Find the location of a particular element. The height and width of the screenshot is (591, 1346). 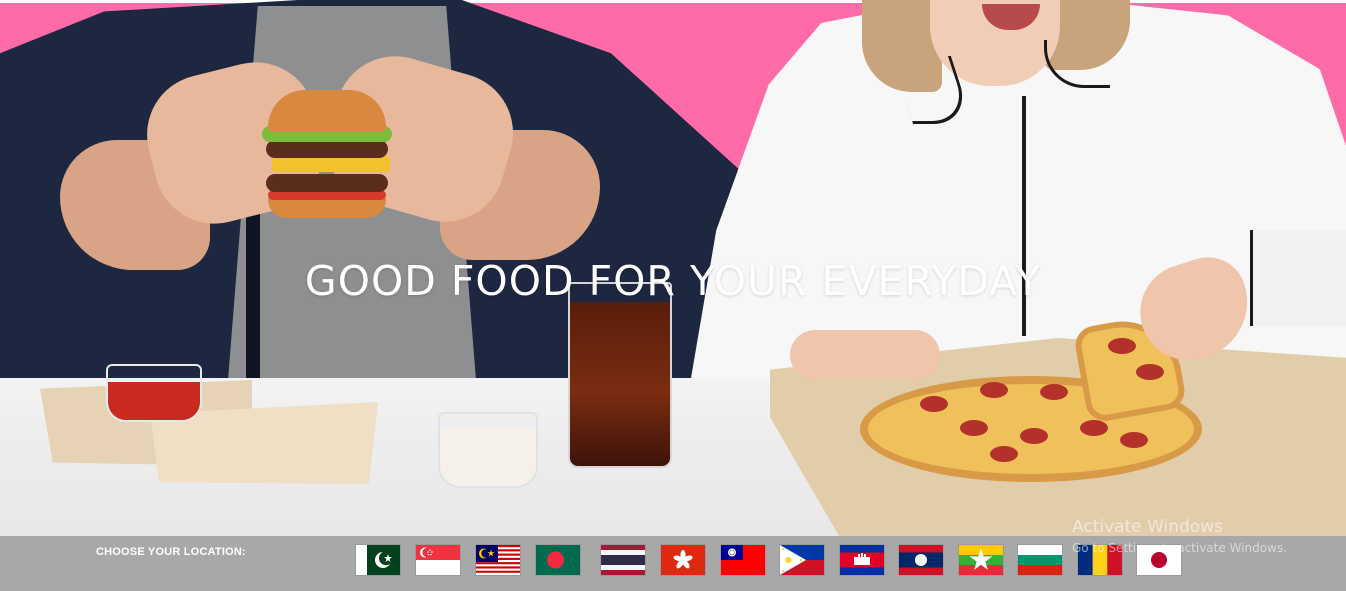

watermark-title: Activate Windows is located at coordinates (1147, 527).